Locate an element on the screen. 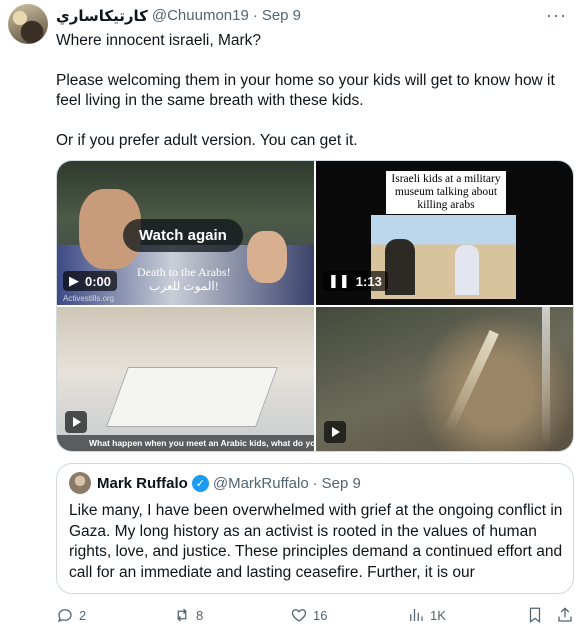 Image resolution: width=581 pixels, height=627 pixels. view-count: 1K is located at coordinates (438, 615).